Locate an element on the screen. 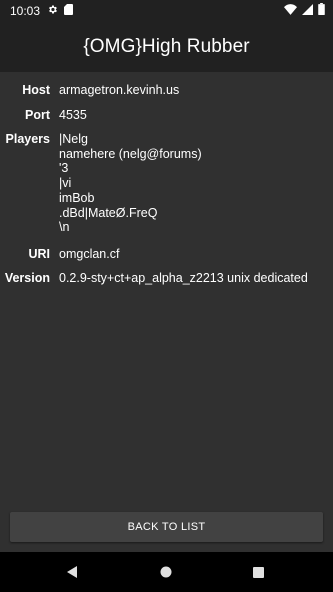 Image resolution: width=333 pixels, height=592 pixels. host-row: Host armagetron.kevinh.us is located at coordinates (166, 90).